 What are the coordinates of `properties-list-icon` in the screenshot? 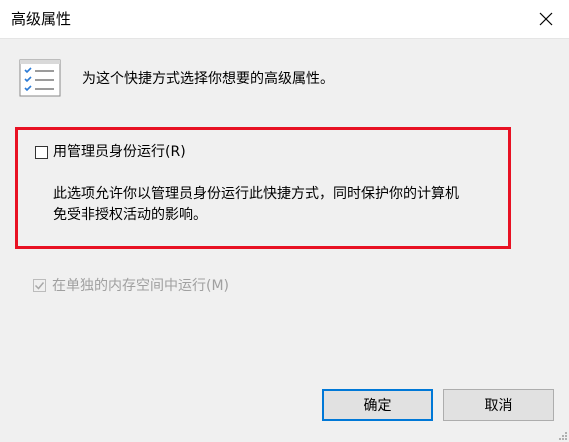 It's located at (40, 78).